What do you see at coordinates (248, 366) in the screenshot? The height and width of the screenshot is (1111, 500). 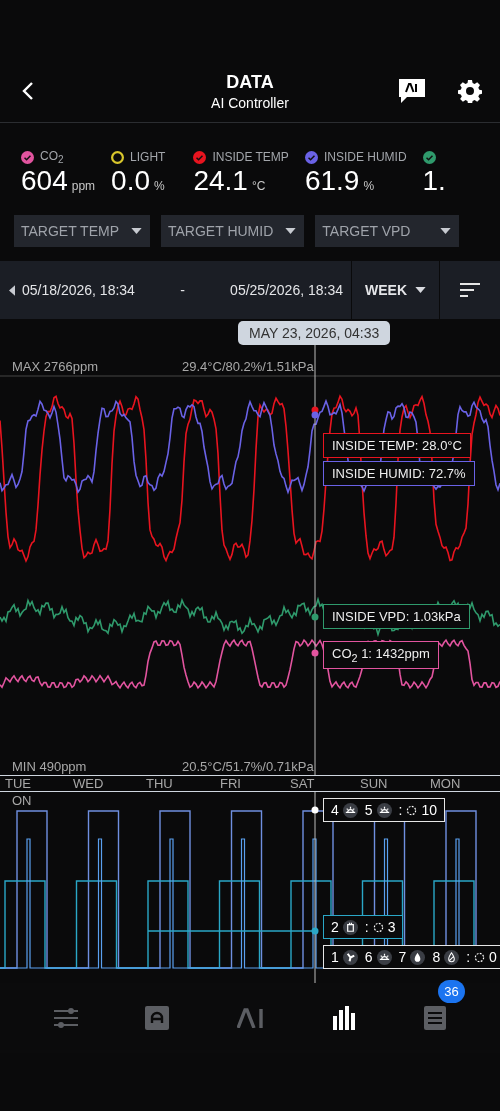 I see `max-values: 29.4°C/80.2%/1.51kPa` at bounding box center [248, 366].